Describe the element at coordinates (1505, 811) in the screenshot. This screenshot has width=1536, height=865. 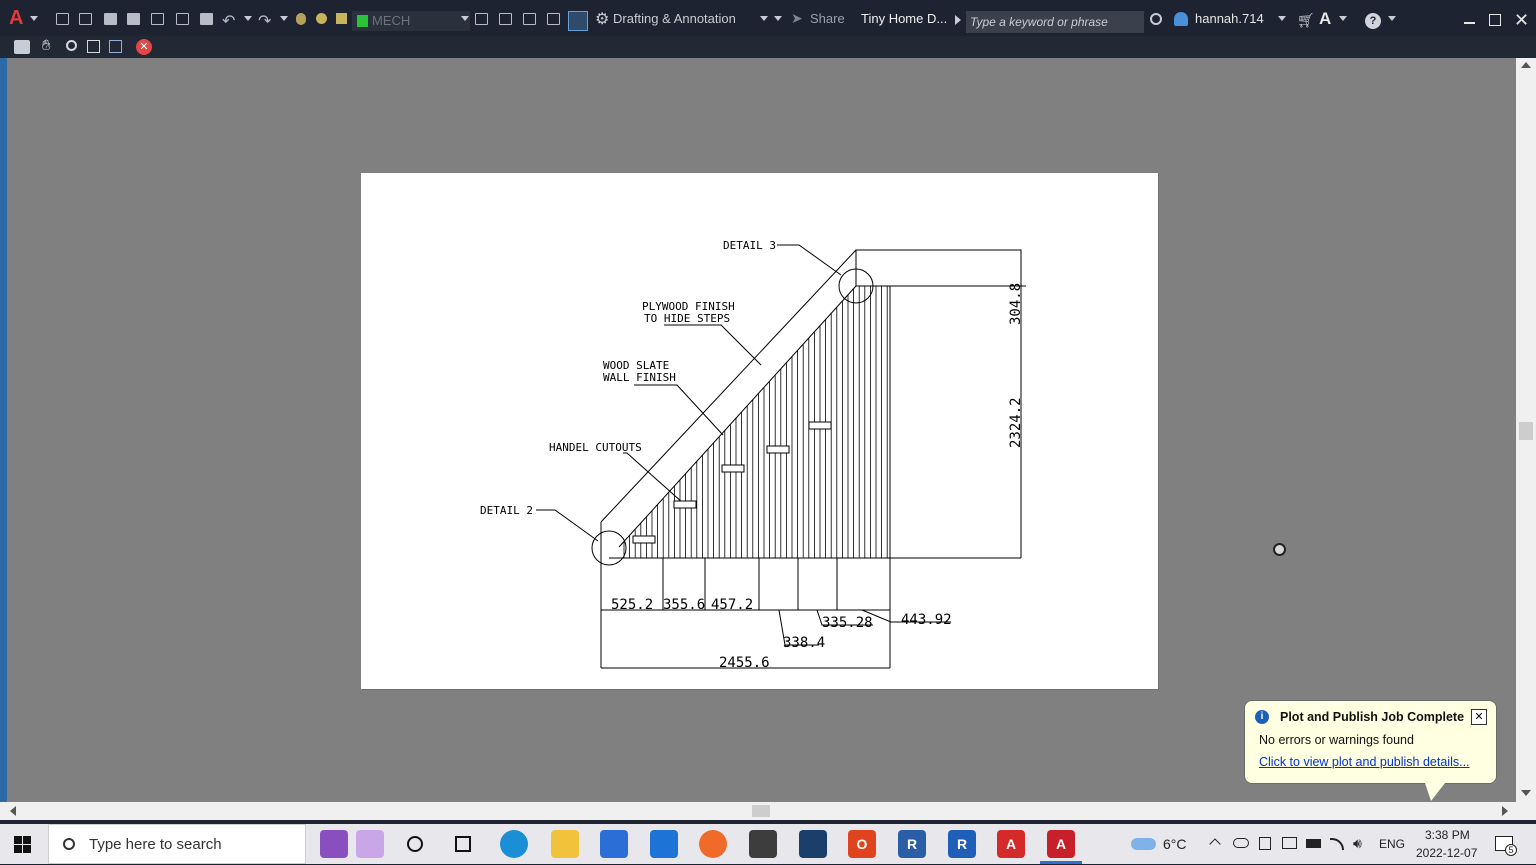
I see `scroll-right-icon` at that location.